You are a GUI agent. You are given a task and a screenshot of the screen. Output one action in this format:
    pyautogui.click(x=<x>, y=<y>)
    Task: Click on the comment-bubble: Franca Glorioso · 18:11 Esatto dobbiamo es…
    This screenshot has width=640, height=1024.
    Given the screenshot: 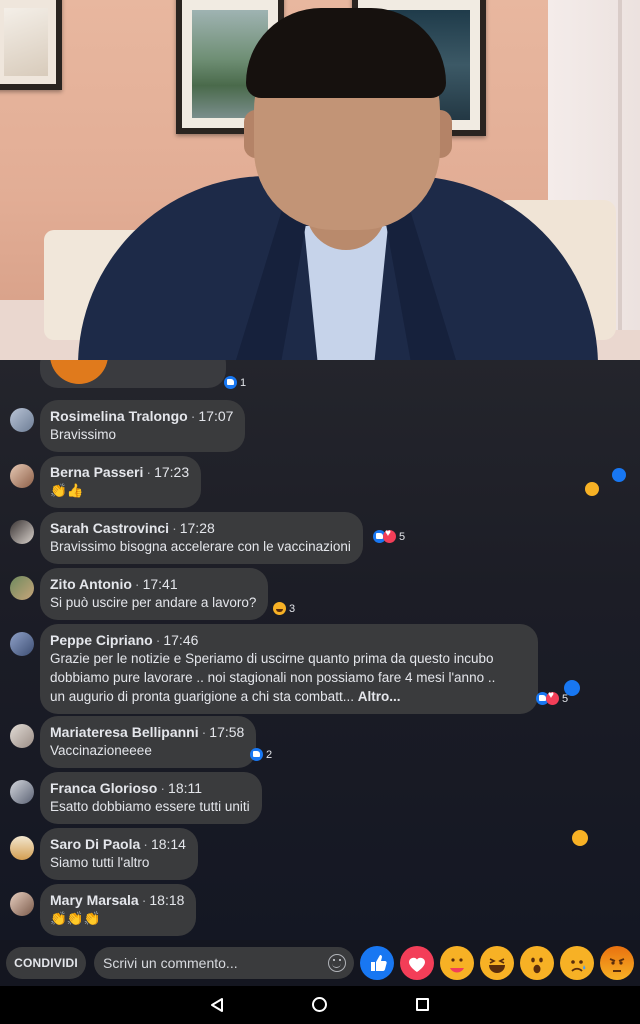 What is the action you would take?
    pyautogui.click(x=151, y=798)
    